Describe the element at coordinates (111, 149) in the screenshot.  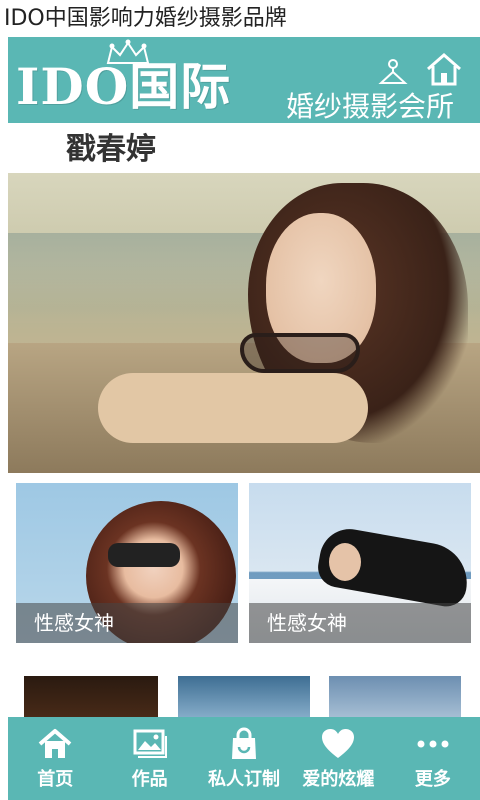
I see `model-name: 戳春婷` at that location.